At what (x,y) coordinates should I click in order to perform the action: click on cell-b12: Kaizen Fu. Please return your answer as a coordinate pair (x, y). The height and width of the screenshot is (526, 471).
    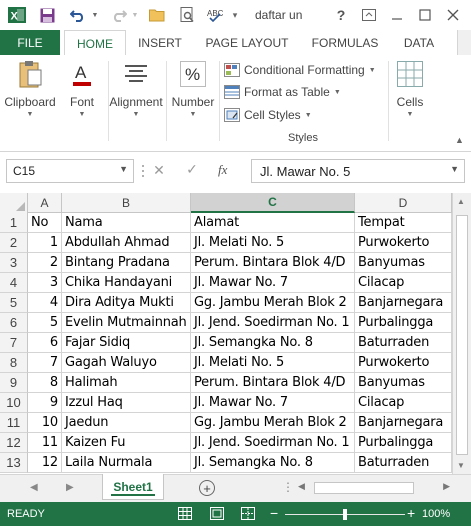
    Looking at the image, I should click on (126, 443).